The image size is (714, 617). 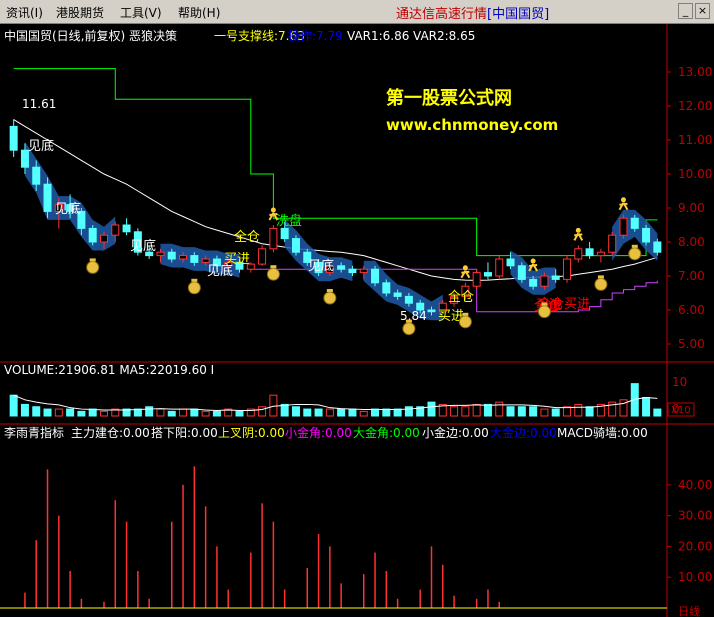 I want to click on indicator-value-label: MACD骑墙:0.00, so click(x=602, y=433).